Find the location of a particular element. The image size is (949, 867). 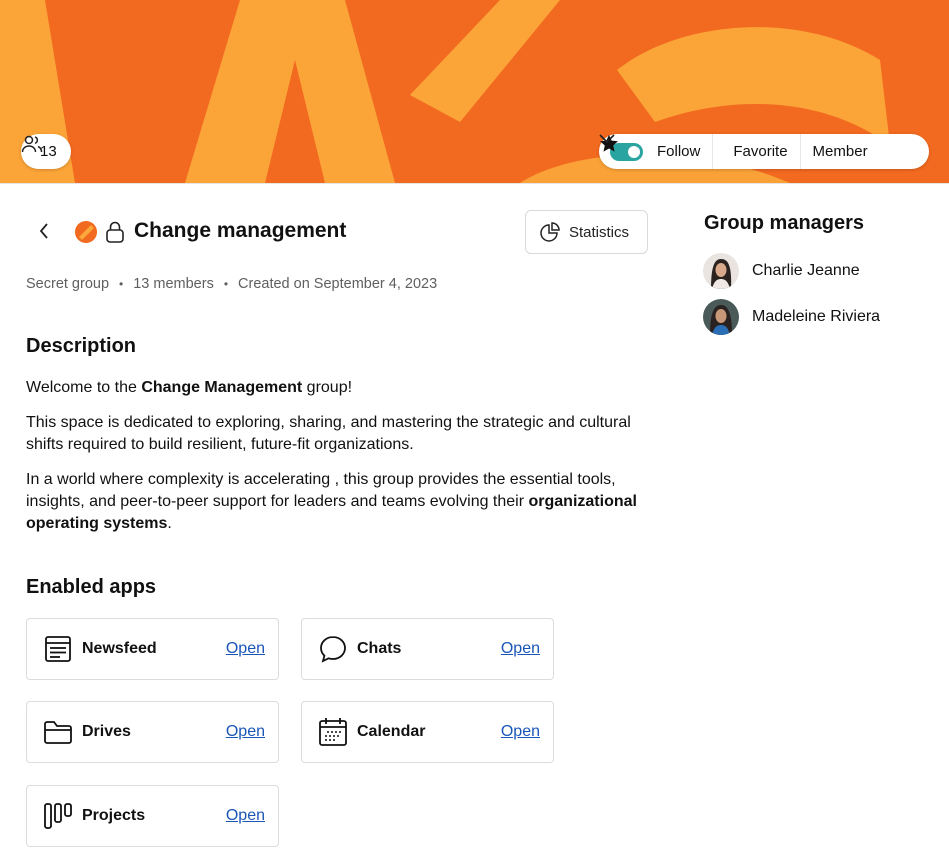

follow-toggle: Follow is located at coordinates (655, 151).